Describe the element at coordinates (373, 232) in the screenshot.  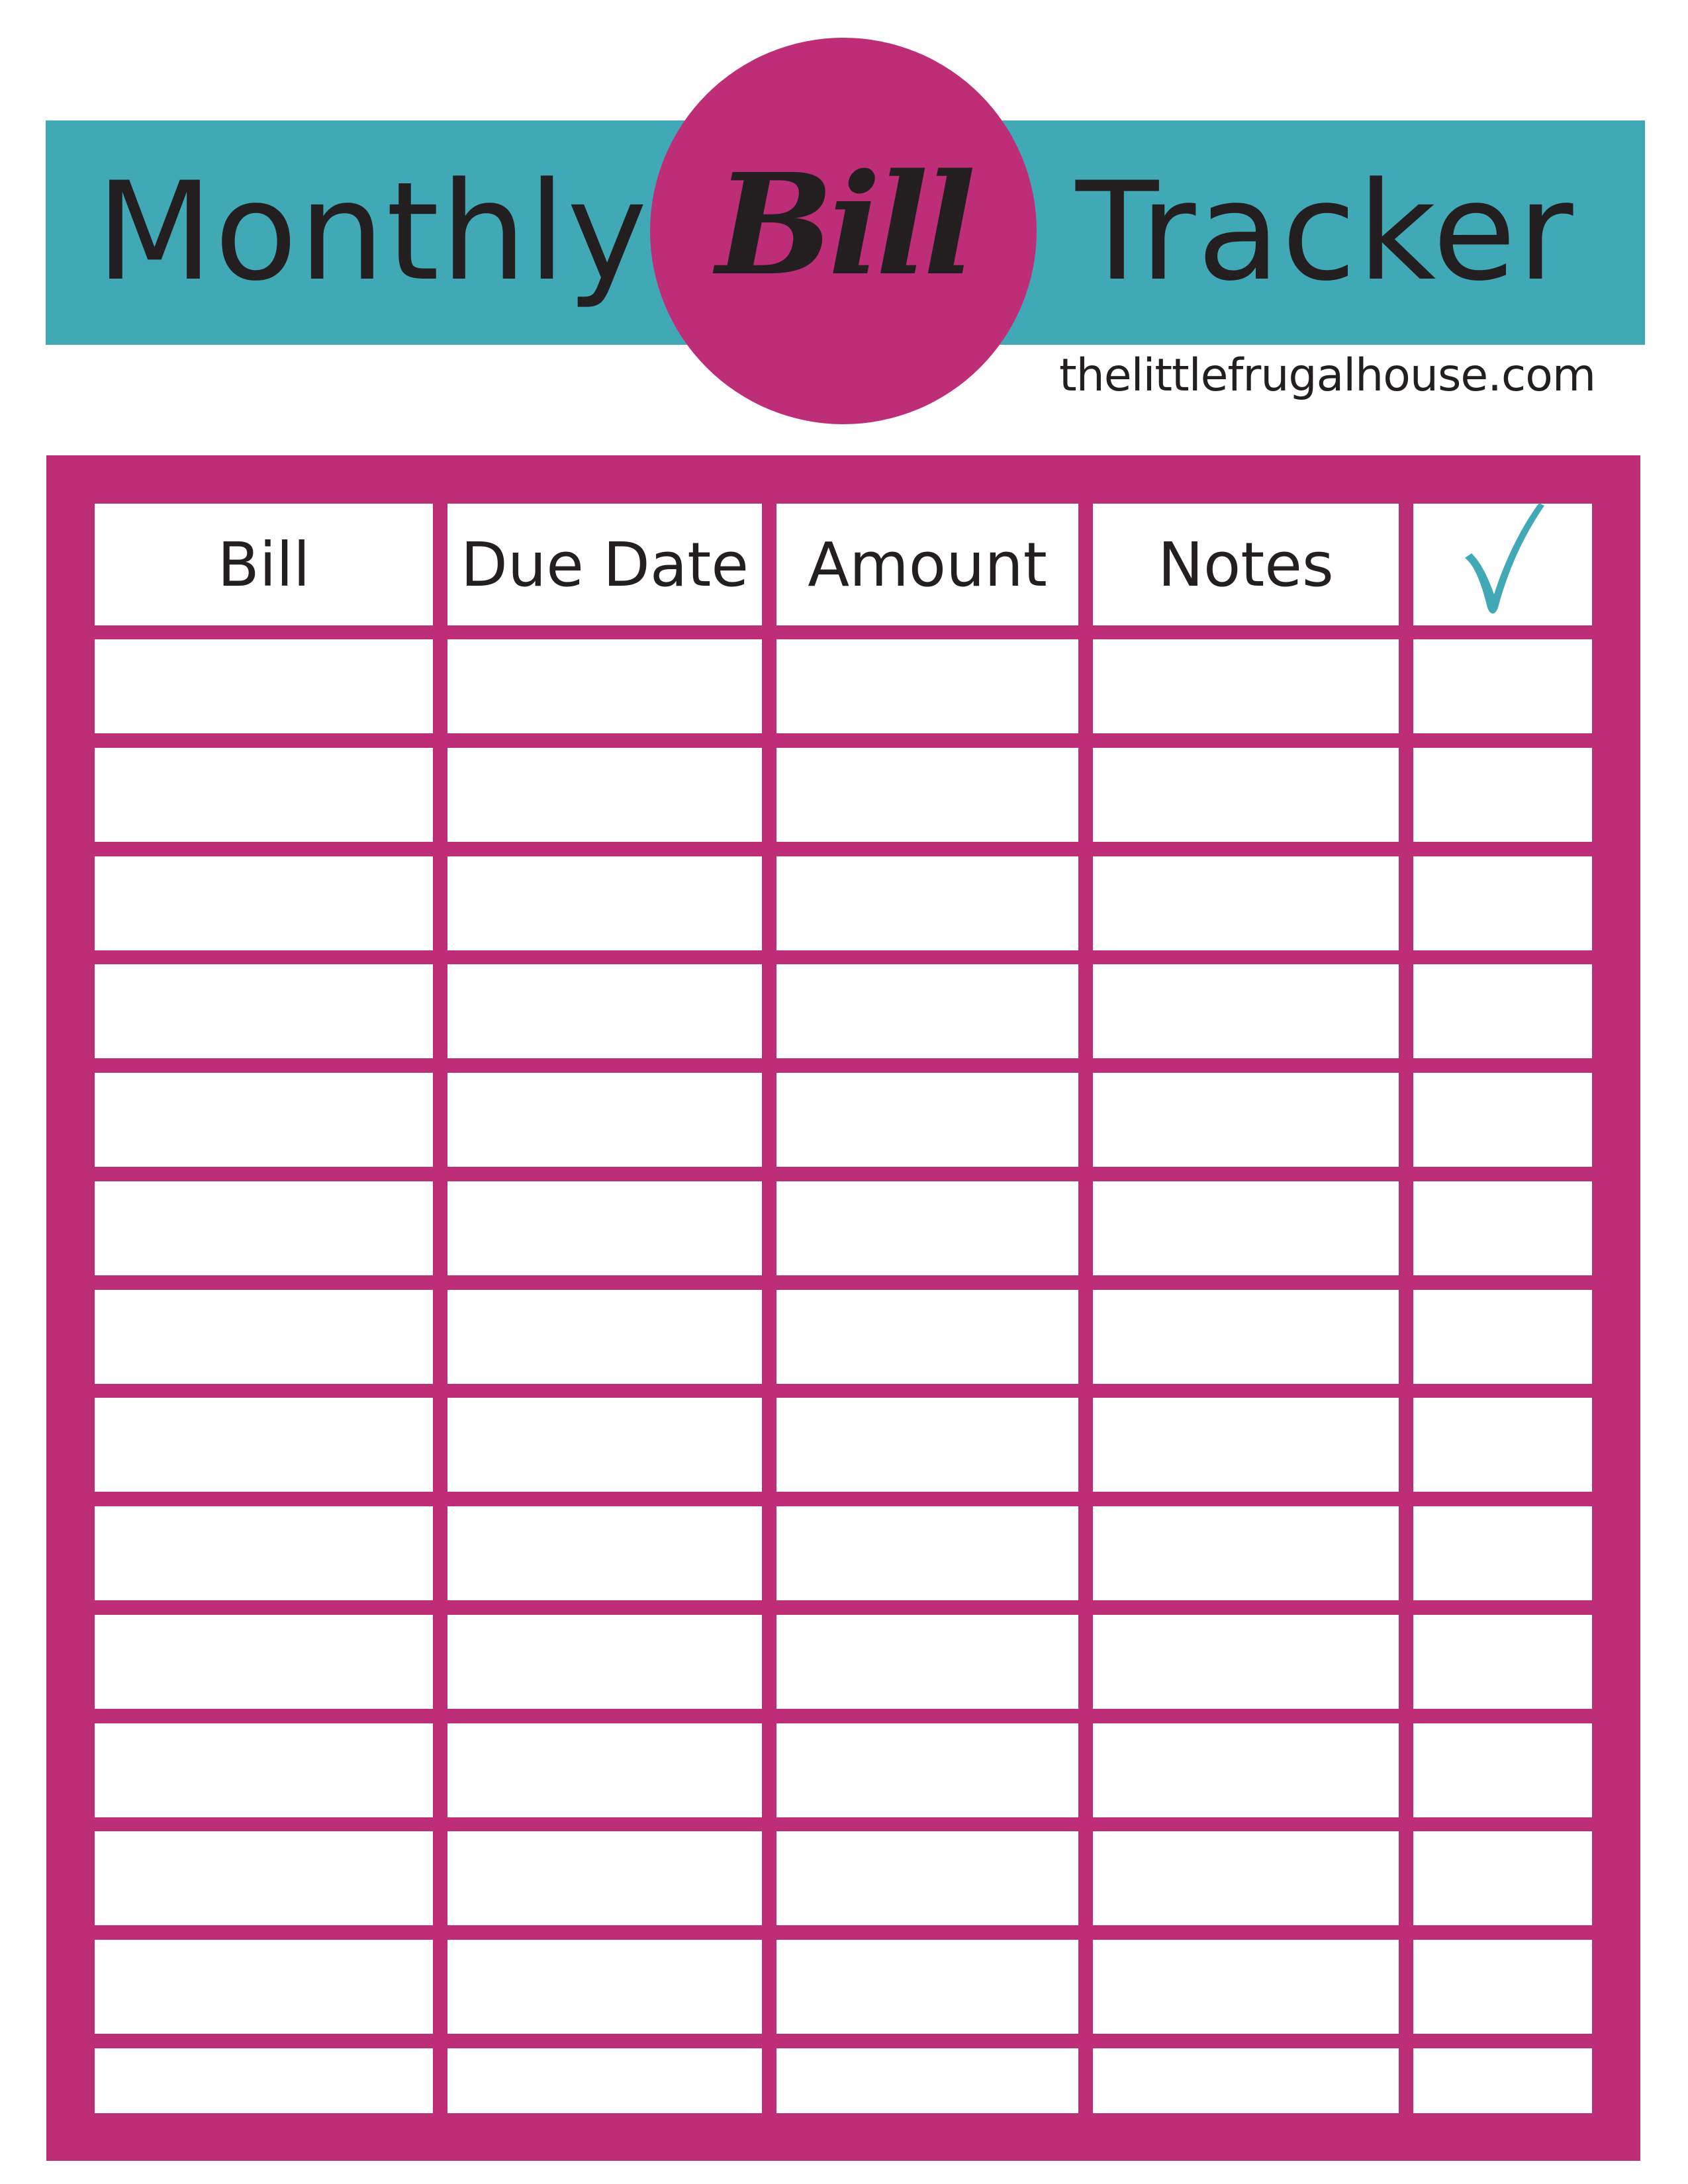
I see `title-monthly: Monthly` at that location.